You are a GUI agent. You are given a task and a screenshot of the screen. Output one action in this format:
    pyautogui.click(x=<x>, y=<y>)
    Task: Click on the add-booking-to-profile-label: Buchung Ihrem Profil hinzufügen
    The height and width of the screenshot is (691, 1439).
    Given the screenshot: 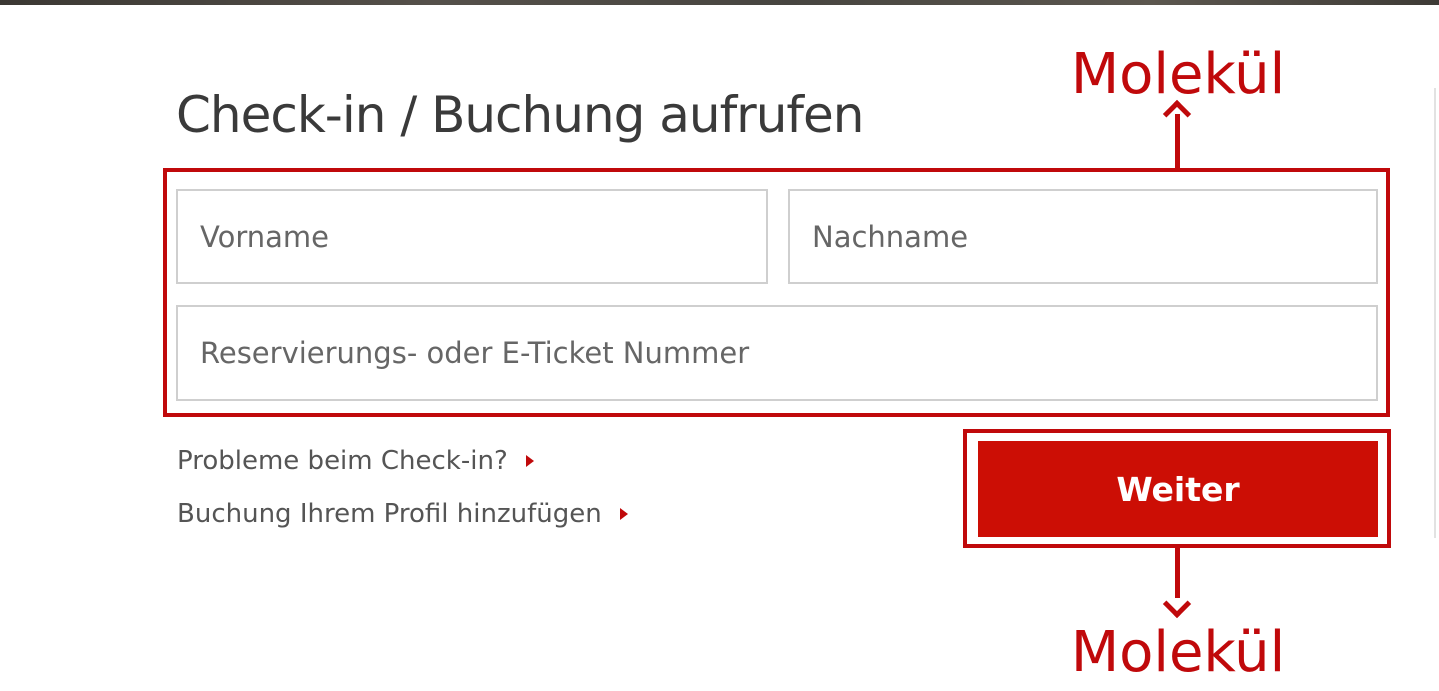 What is the action you would take?
    pyautogui.click(x=389, y=514)
    